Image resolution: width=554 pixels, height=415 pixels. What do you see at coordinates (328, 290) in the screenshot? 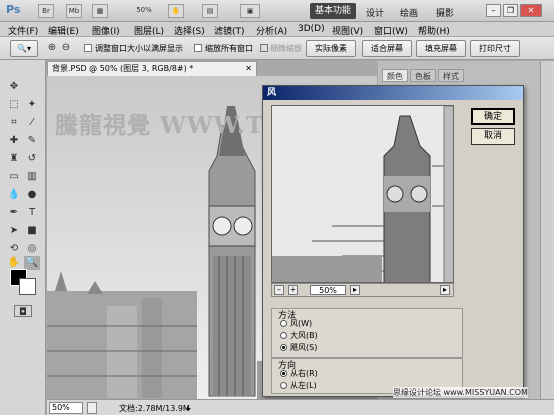
I see `preview-zoom-value: 50%` at bounding box center [328, 290].